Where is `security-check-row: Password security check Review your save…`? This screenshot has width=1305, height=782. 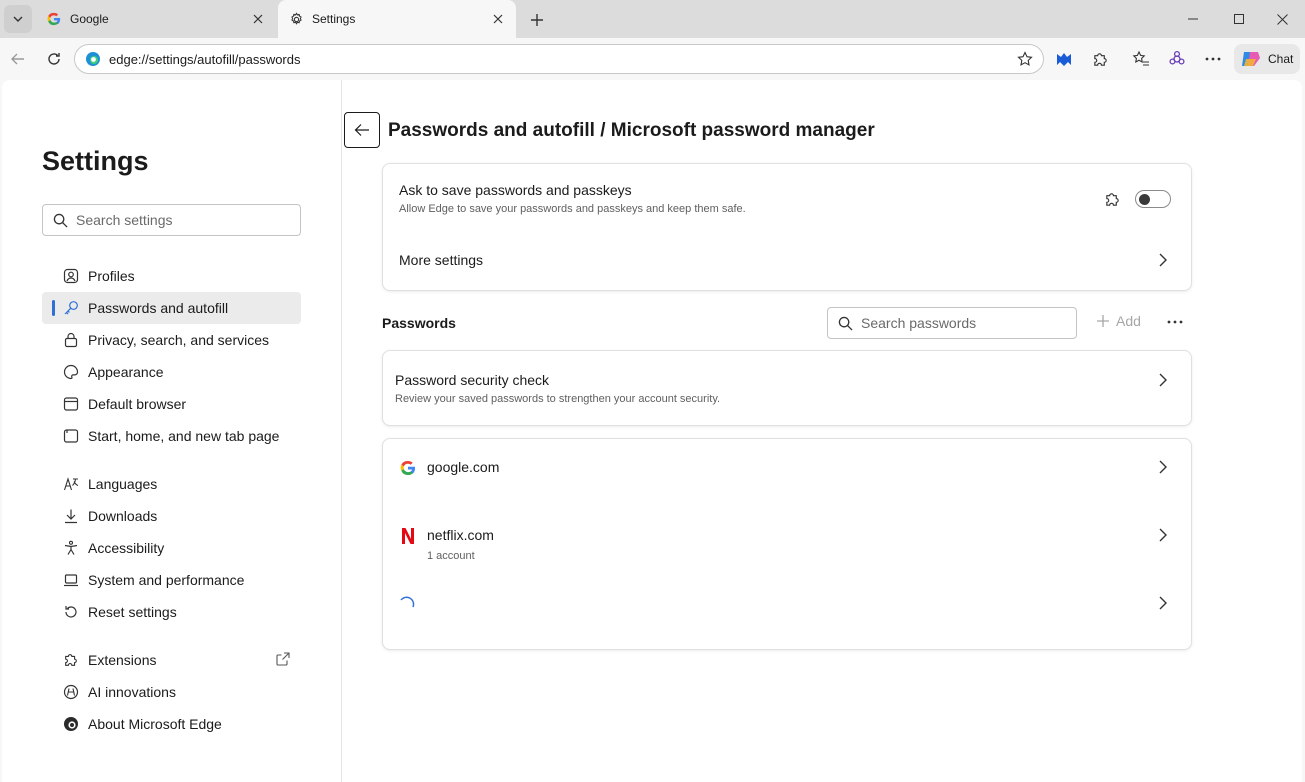
security-check-row: Password security check Review your save… is located at coordinates (787, 388).